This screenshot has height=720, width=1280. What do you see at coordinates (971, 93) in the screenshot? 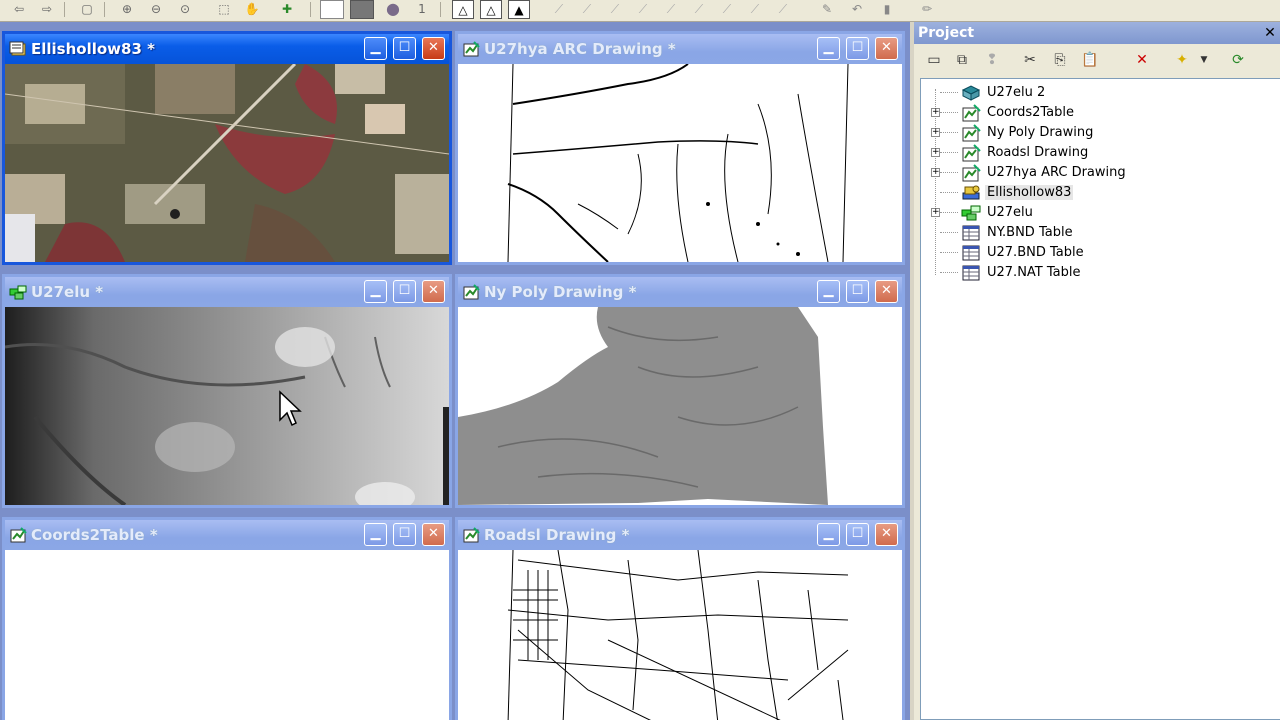
I see `map-icon` at bounding box center [971, 93].